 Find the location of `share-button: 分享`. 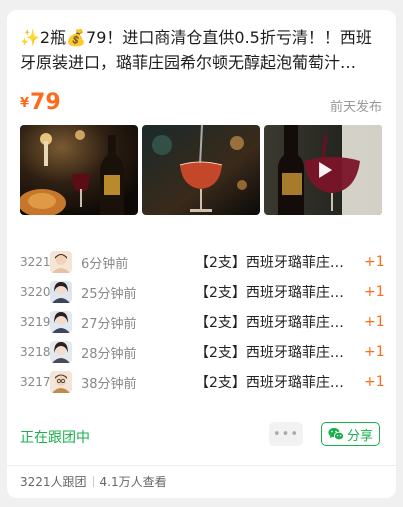

share-button: 分享 is located at coordinates (350, 434).